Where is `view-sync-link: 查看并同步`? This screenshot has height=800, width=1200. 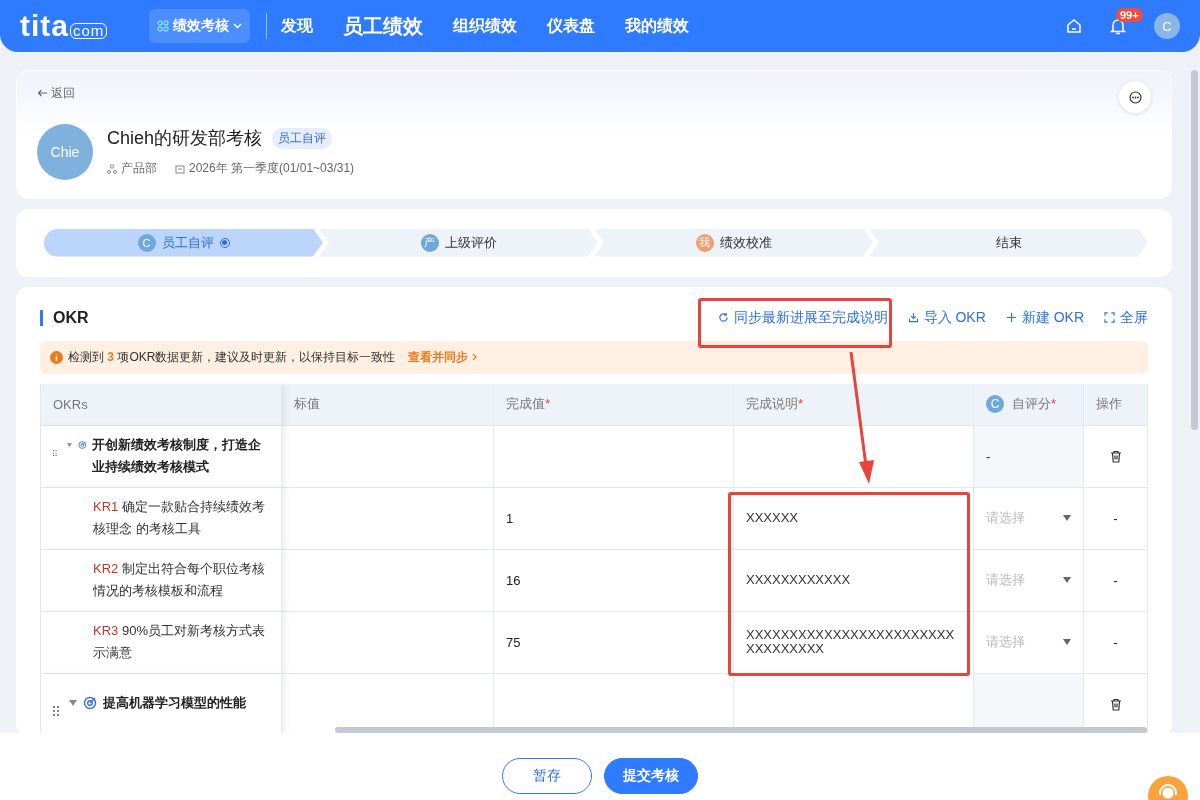
view-sync-link: 查看并同步 is located at coordinates (443, 357).